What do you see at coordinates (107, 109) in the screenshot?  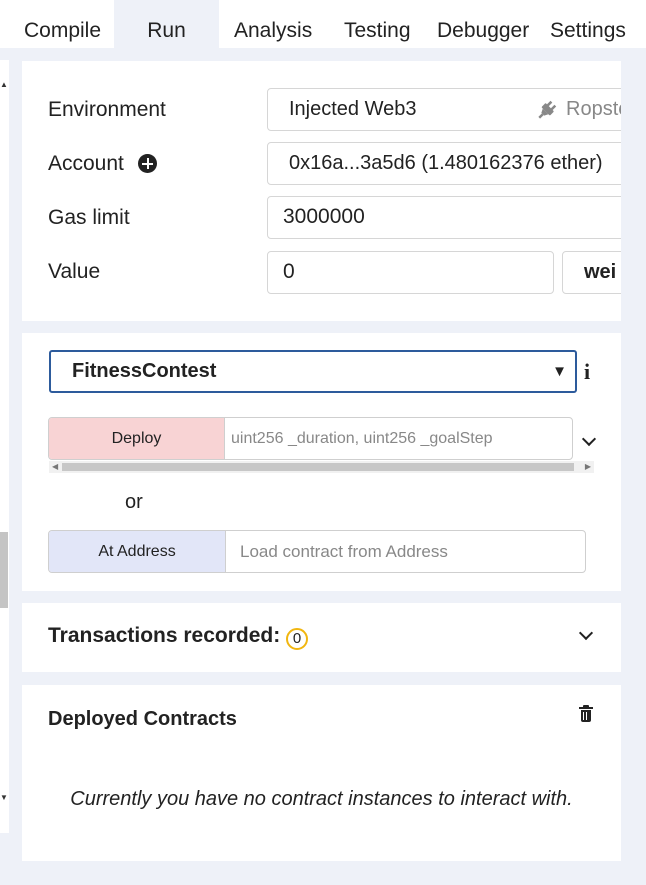 I see `environment-label: Environment` at bounding box center [107, 109].